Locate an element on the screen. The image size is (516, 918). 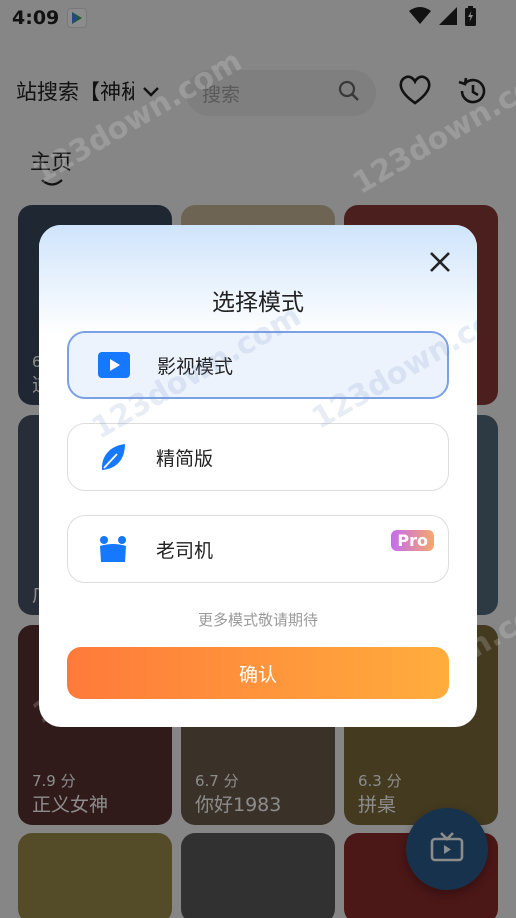
mode-label: 精简版 is located at coordinates (185, 458).